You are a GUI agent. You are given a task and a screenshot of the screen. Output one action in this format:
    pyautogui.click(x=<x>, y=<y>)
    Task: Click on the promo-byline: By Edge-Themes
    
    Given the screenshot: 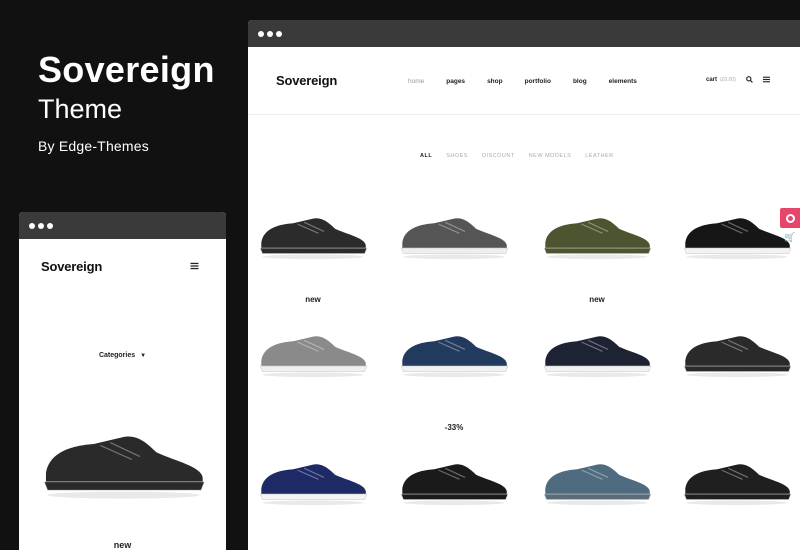 What is the action you would take?
    pyautogui.click(x=93, y=146)
    